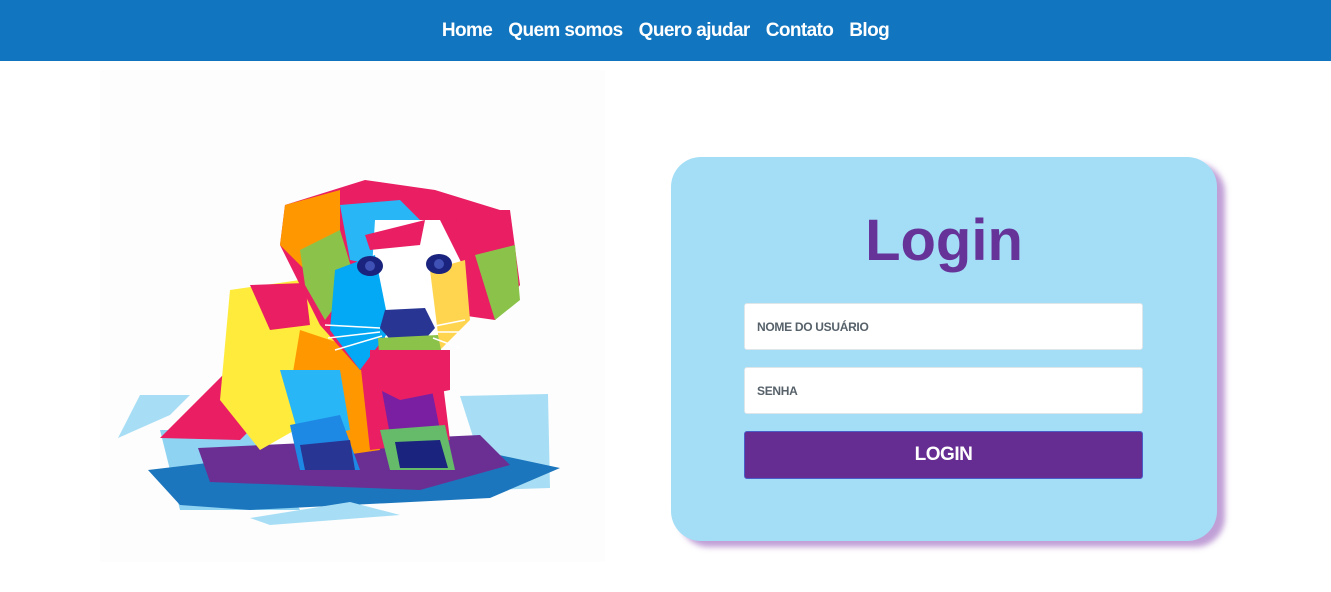 This screenshot has width=1331, height=592. I want to click on nav-item-quem-somos: Quem somos, so click(565, 31).